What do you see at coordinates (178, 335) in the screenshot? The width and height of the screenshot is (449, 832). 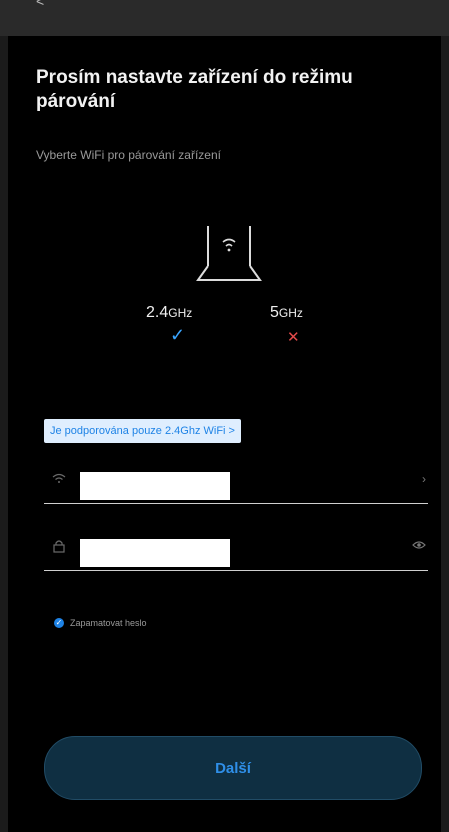 I see `check-icon: ✓` at bounding box center [178, 335].